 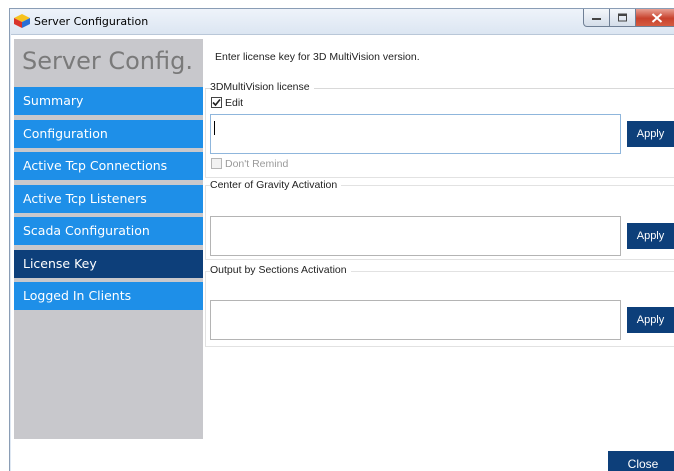 What do you see at coordinates (108, 231) in the screenshot?
I see `sidebar-item-scada-configuration: Scada Configuration` at bounding box center [108, 231].